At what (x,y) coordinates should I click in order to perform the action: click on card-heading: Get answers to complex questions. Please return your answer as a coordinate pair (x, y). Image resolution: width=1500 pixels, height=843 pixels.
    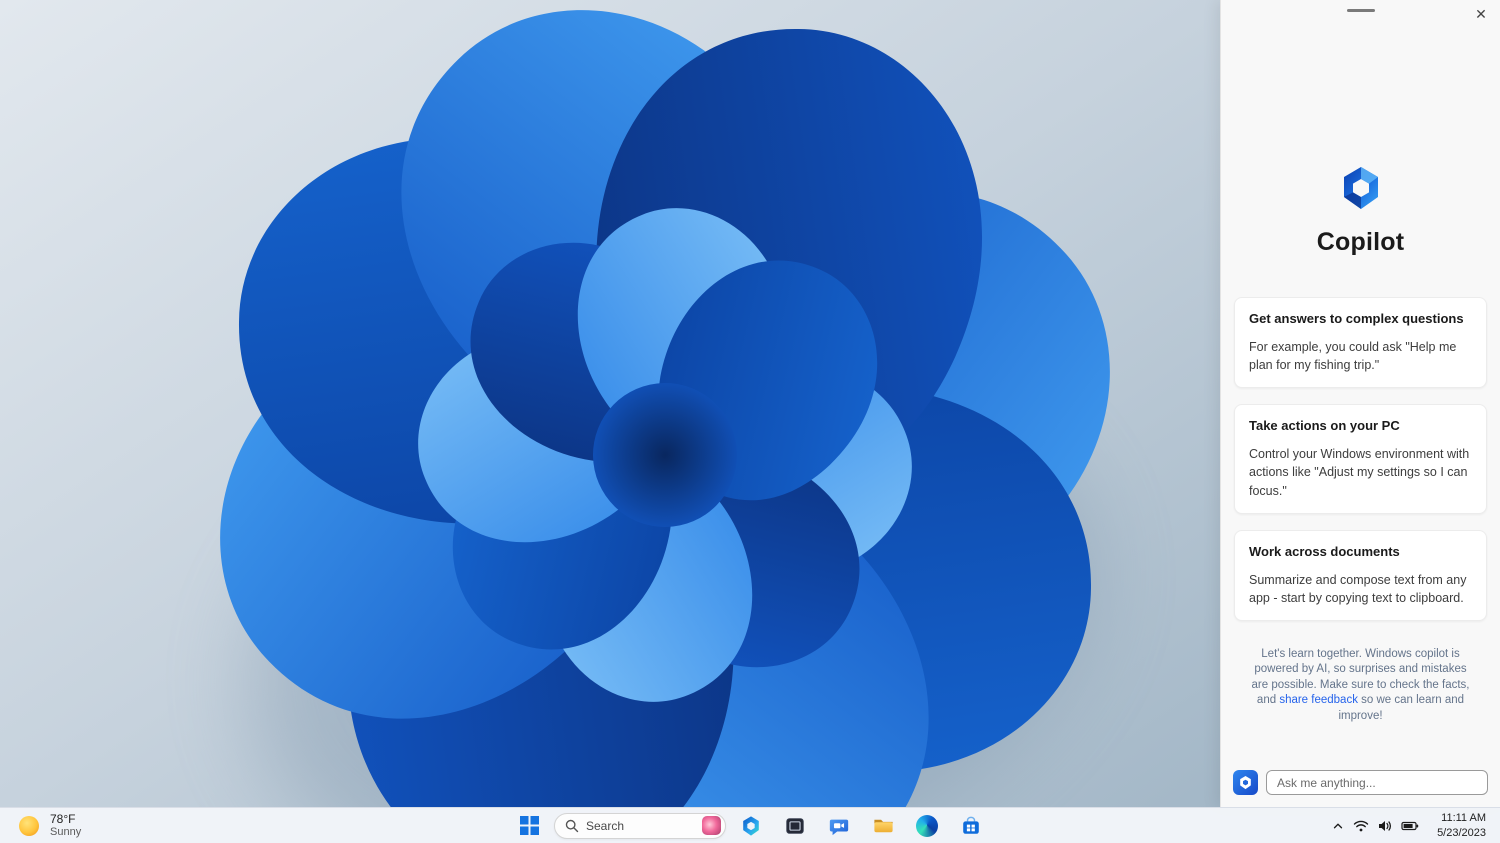
    Looking at the image, I should click on (1356, 318).